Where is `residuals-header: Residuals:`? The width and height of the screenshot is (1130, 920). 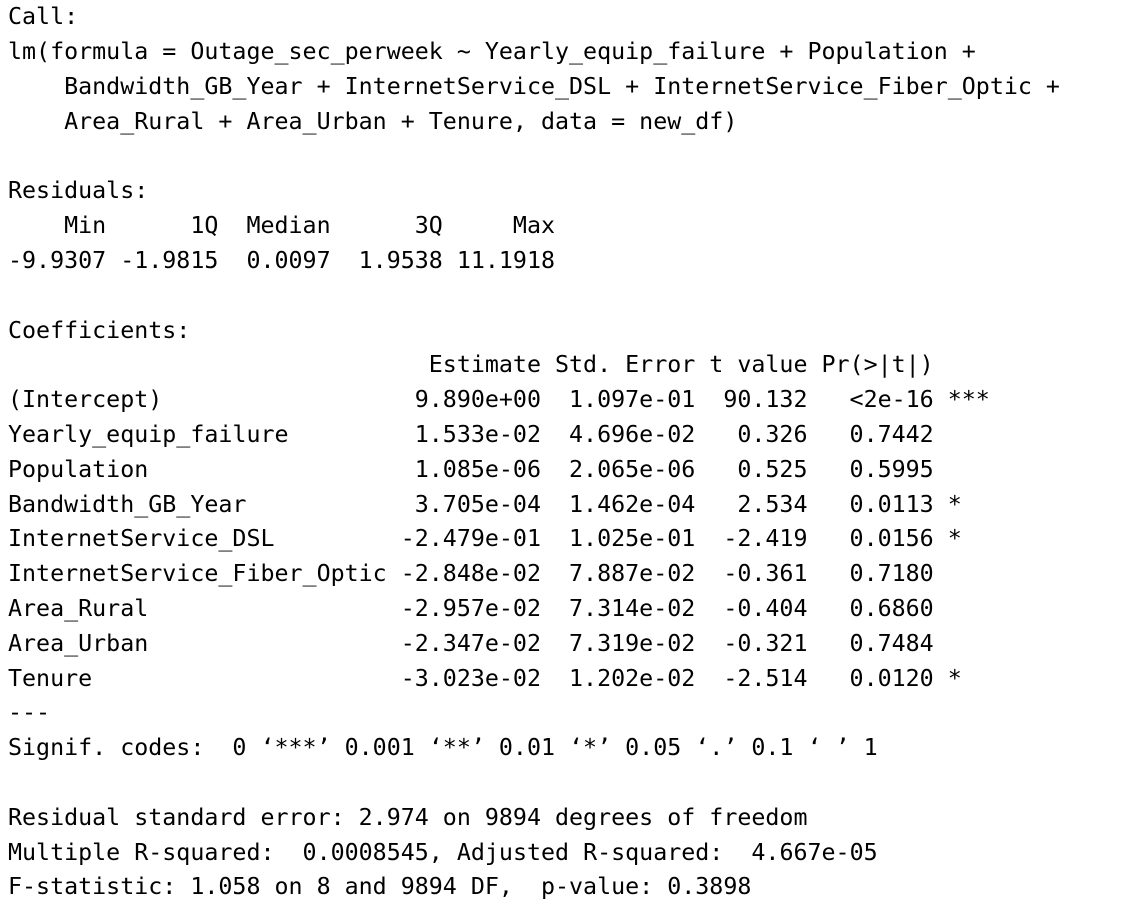 residuals-header: Residuals: is located at coordinates (78, 190).